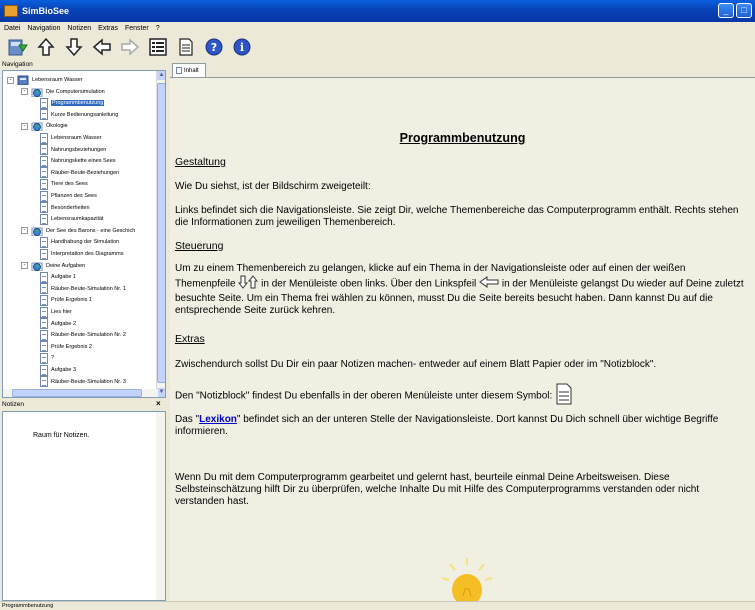  What do you see at coordinates (58, 277) in the screenshot?
I see `tree-item: Aufgabe 1` at bounding box center [58, 277].